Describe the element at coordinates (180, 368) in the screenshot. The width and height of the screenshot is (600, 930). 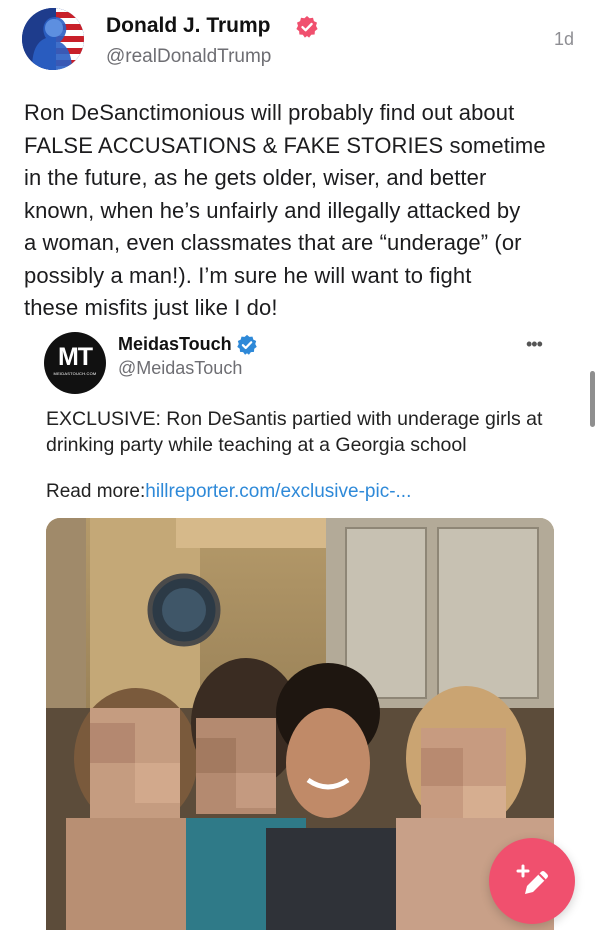
I see `embed-author-handle: @MeidasTouch` at that location.